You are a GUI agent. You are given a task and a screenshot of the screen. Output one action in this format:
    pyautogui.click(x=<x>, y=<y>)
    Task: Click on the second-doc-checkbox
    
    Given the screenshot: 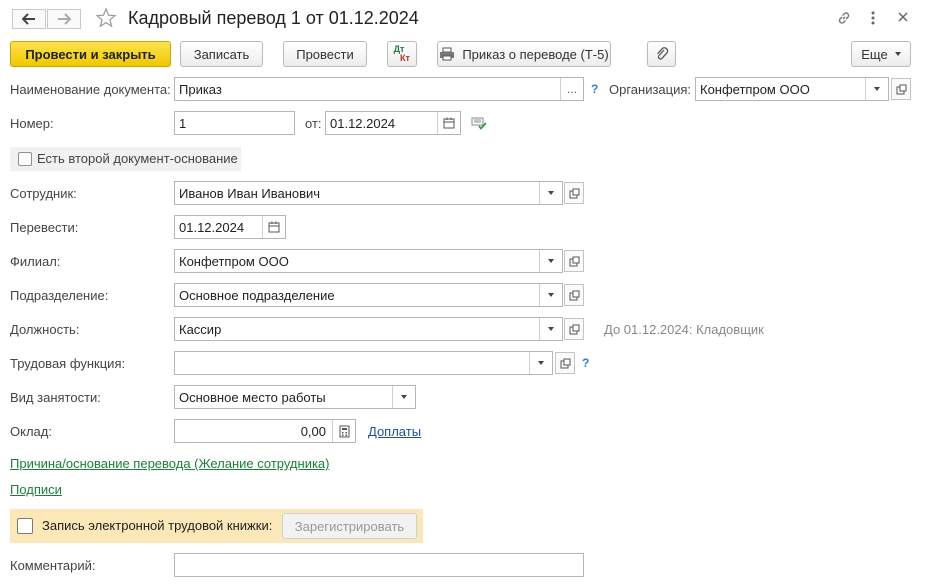 What is the action you would take?
    pyautogui.click(x=25, y=159)
    